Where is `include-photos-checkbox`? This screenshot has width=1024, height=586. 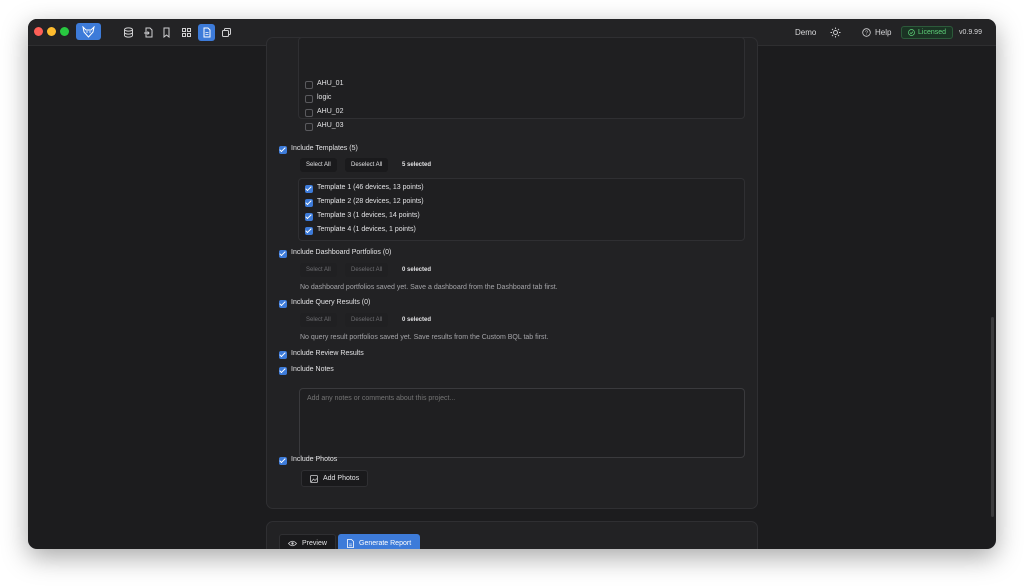 include-photos-checkbox is located at coordinates (283, 461).